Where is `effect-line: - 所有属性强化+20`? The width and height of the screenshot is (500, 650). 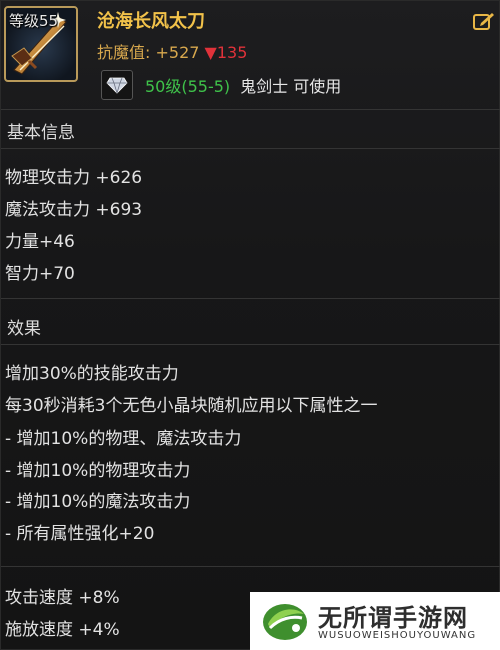
effect-line: - 所有属性强化+20 is located at coordinates (80, 534).